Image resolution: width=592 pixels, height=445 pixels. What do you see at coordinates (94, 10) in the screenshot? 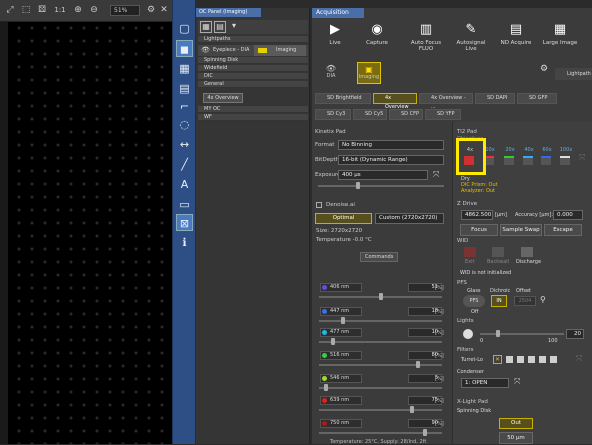
I see `zoom-out-icon: ⊖` at bounding box center [94, 10].